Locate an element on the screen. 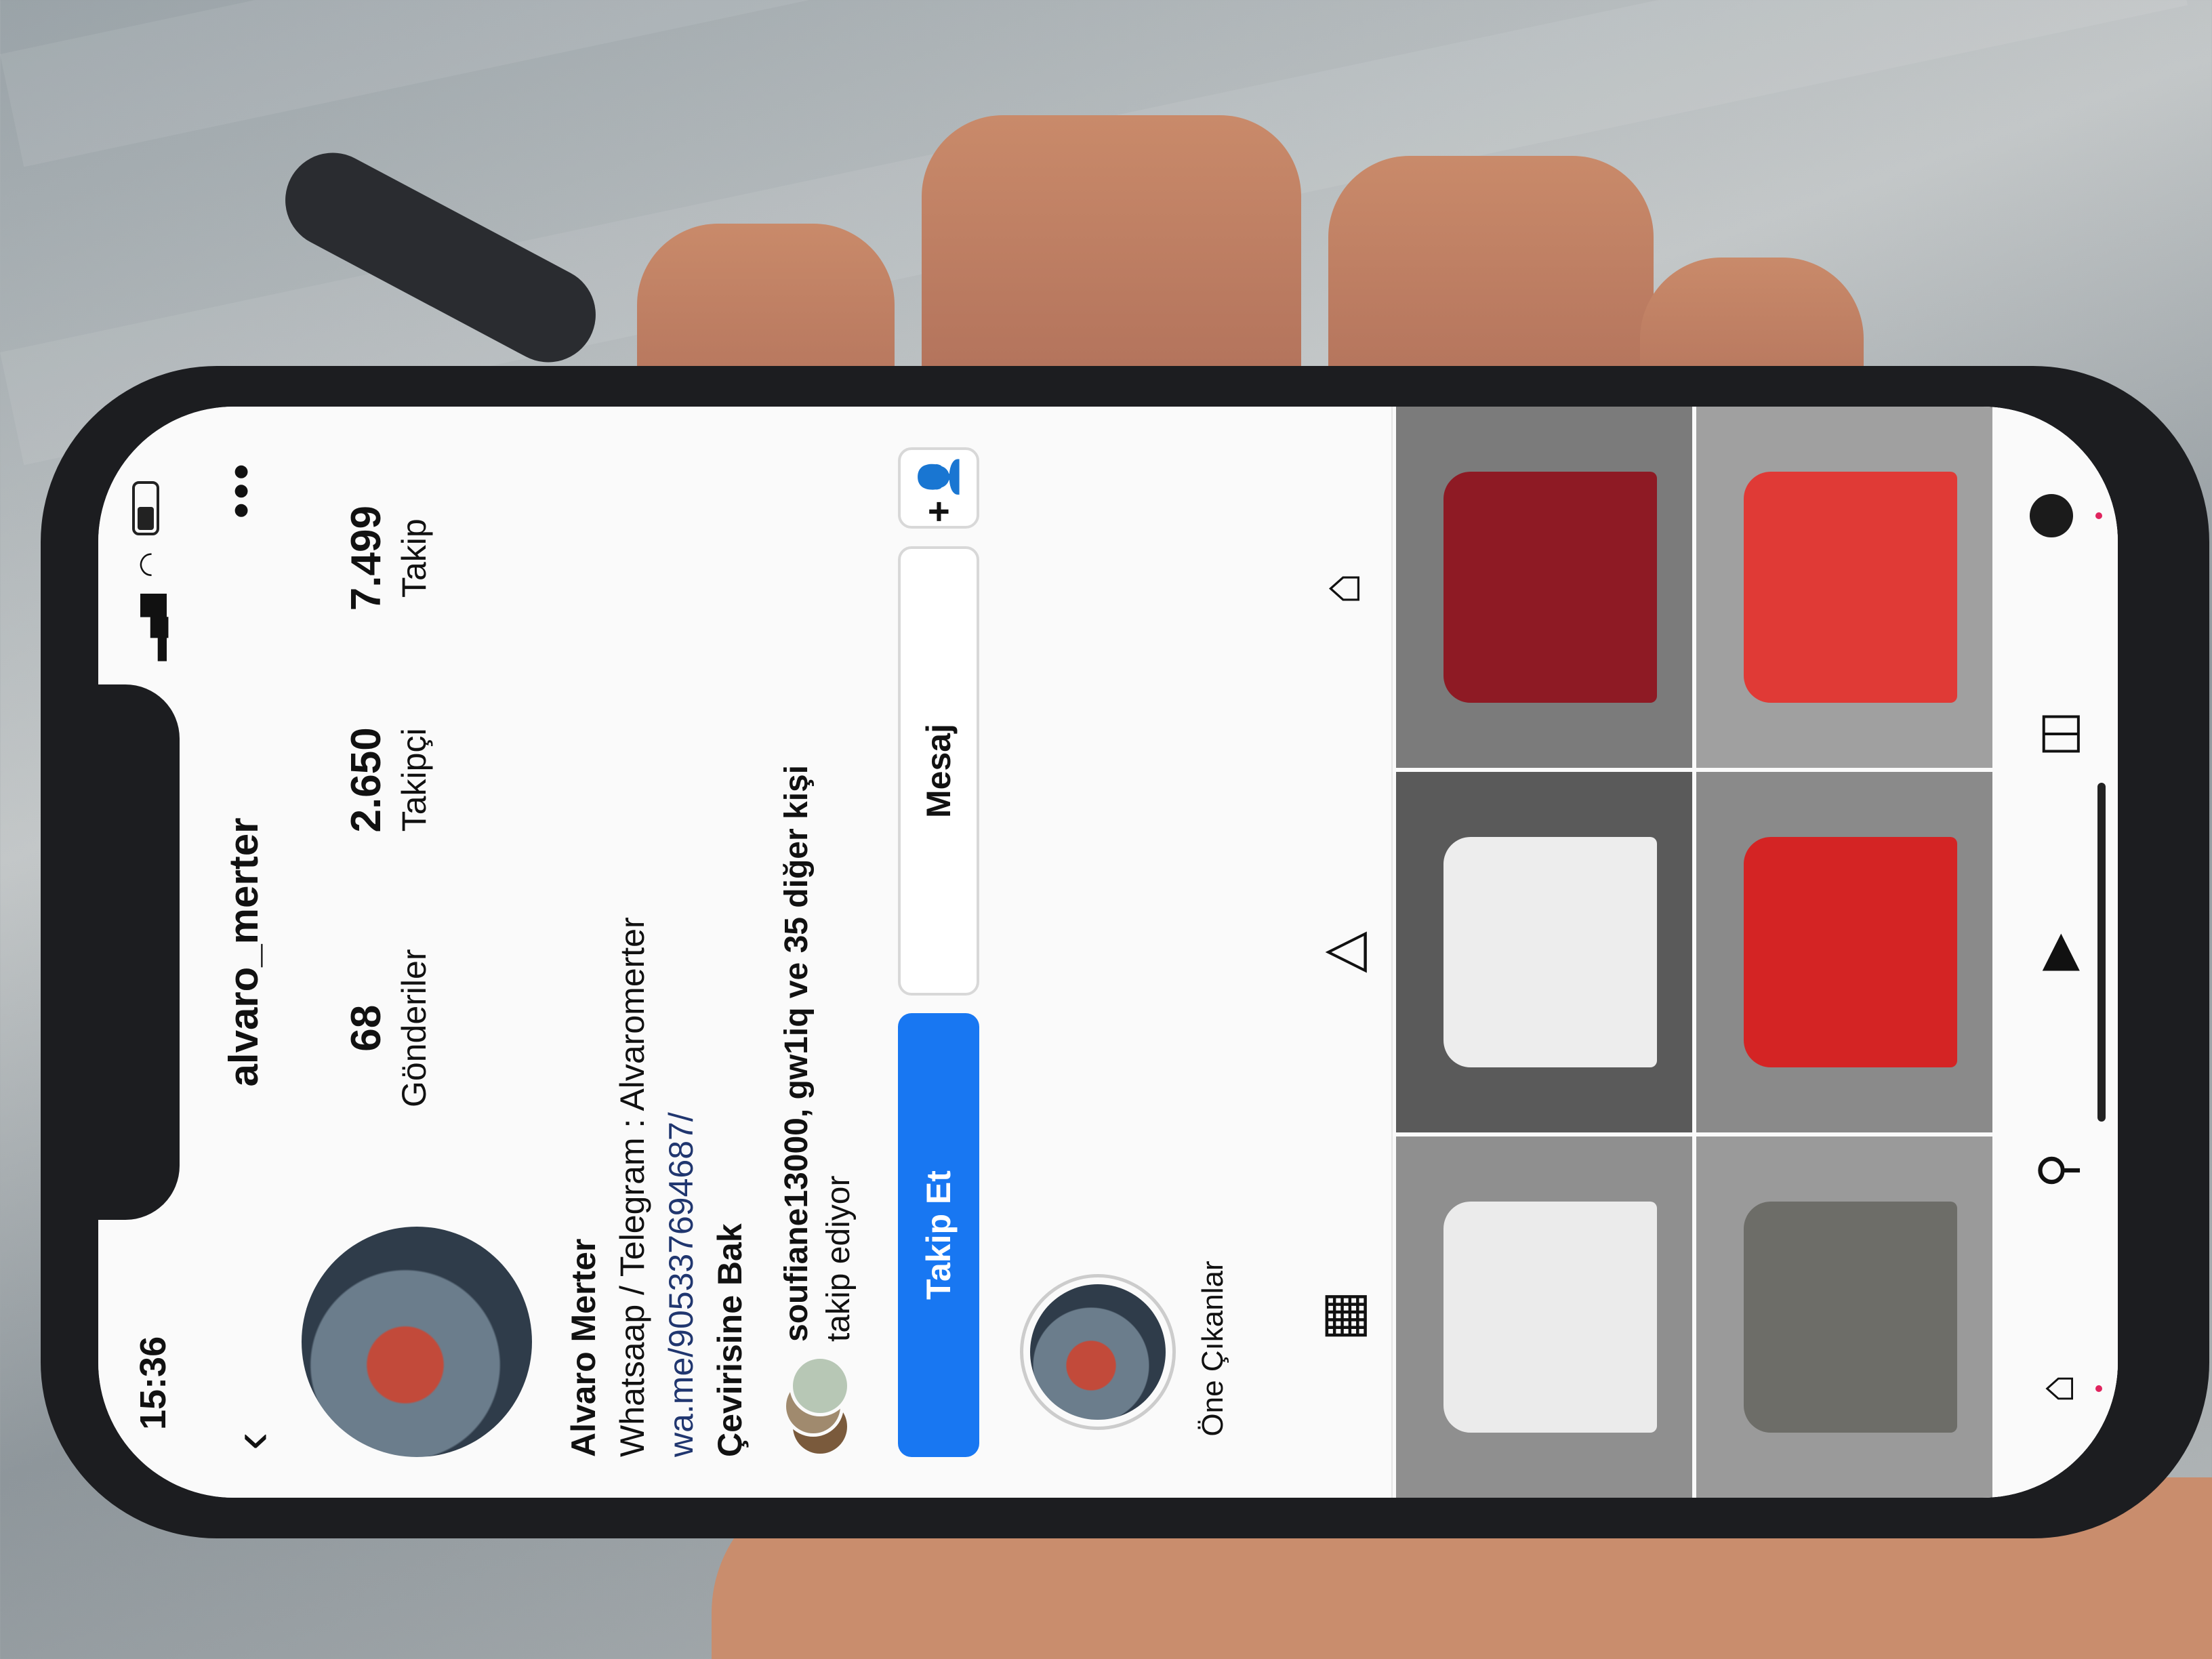  stat-label: Gönderiler is located at coordinates (414, 1028).